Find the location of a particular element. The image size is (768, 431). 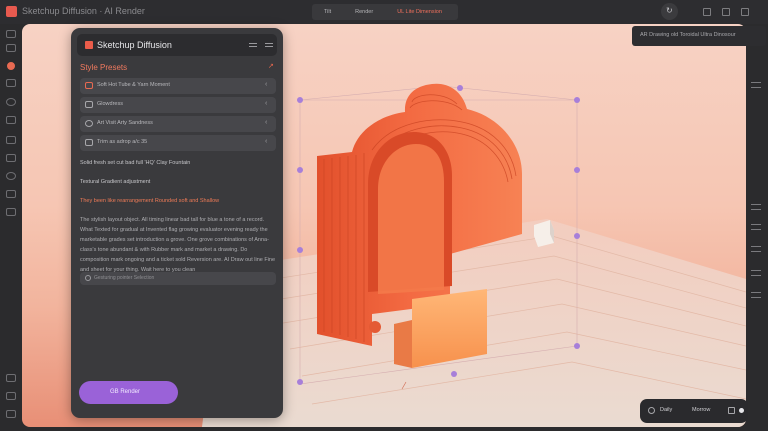

model-knob is located at coordinates (375, 327).